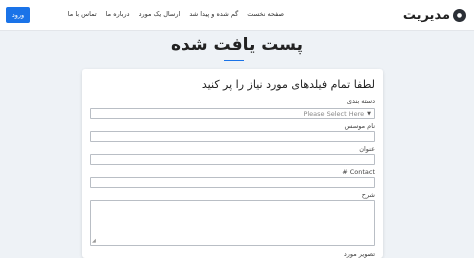  What do you see at coordinates (82, 14) in the screenshot?
I see `nav-link-contact: تماس با ما` at bounding box center [82, 14].